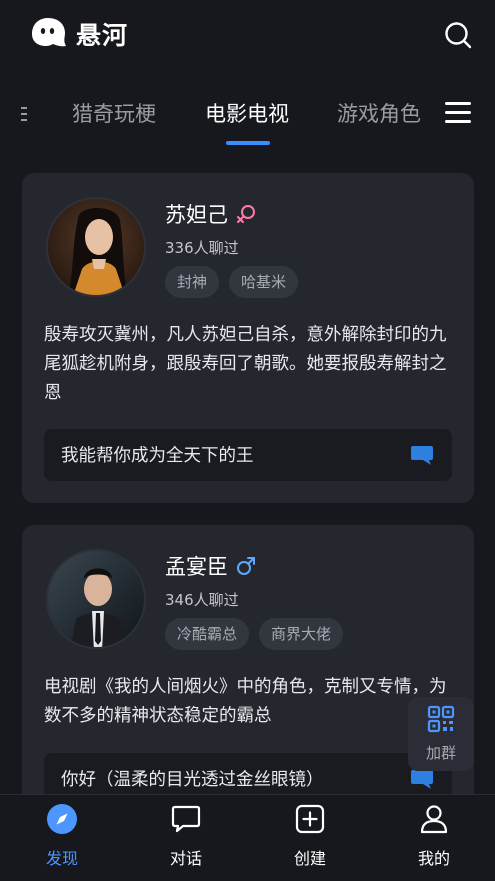 The width and height of the screenshot is (495, 881). I want to click on qr-code-icon, so click(441, 719).